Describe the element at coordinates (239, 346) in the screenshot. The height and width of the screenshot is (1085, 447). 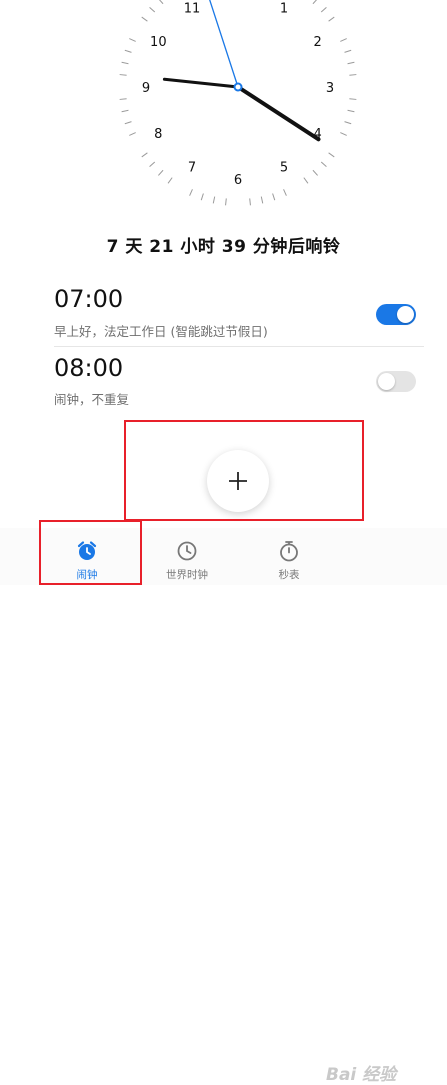
I see `divider` at that location.